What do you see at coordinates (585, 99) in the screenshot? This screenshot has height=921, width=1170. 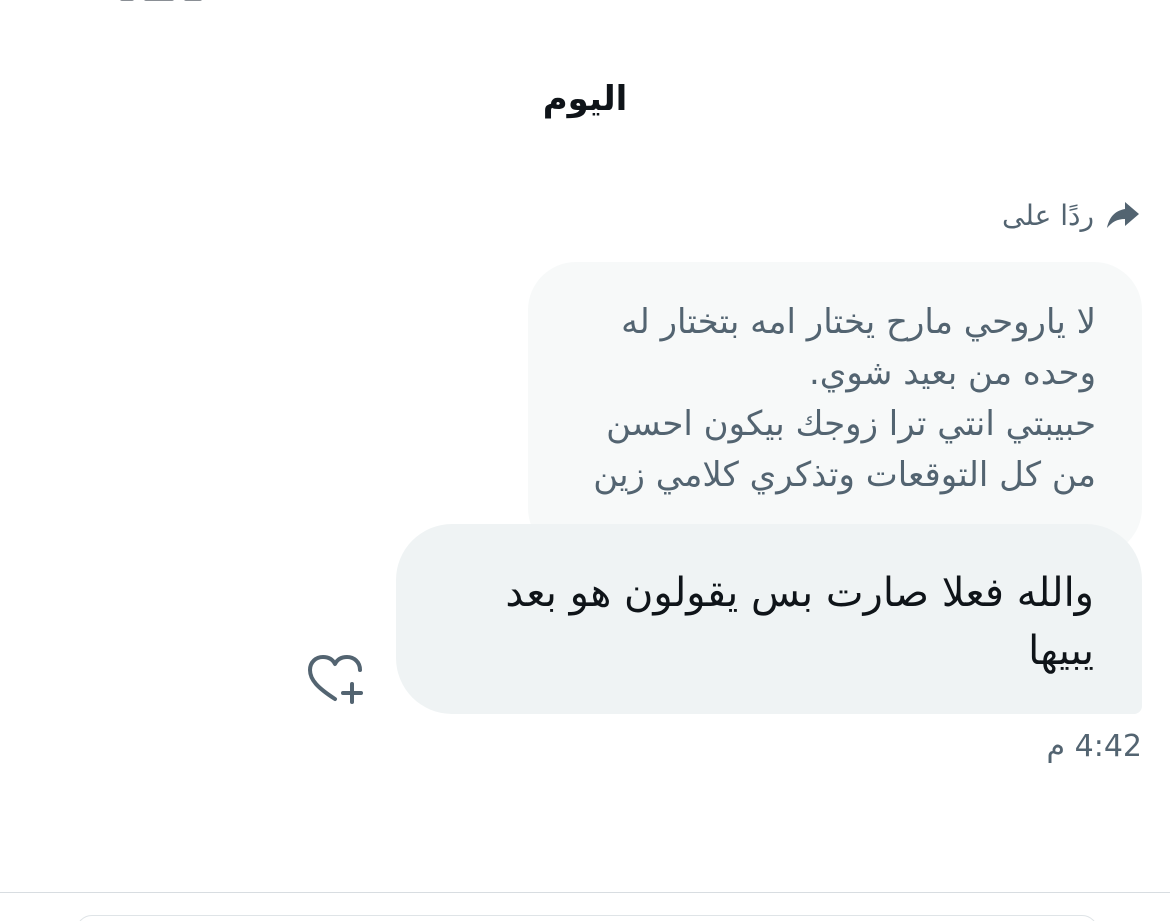 I see `date-divider: اليوم` at bounding box center [585, 99].